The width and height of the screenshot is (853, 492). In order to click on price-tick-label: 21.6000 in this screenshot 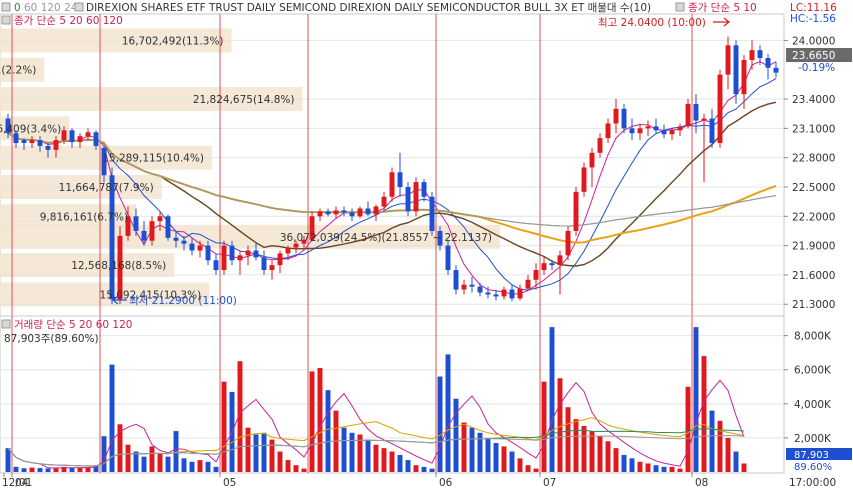, I will do `click(813, 276)`.